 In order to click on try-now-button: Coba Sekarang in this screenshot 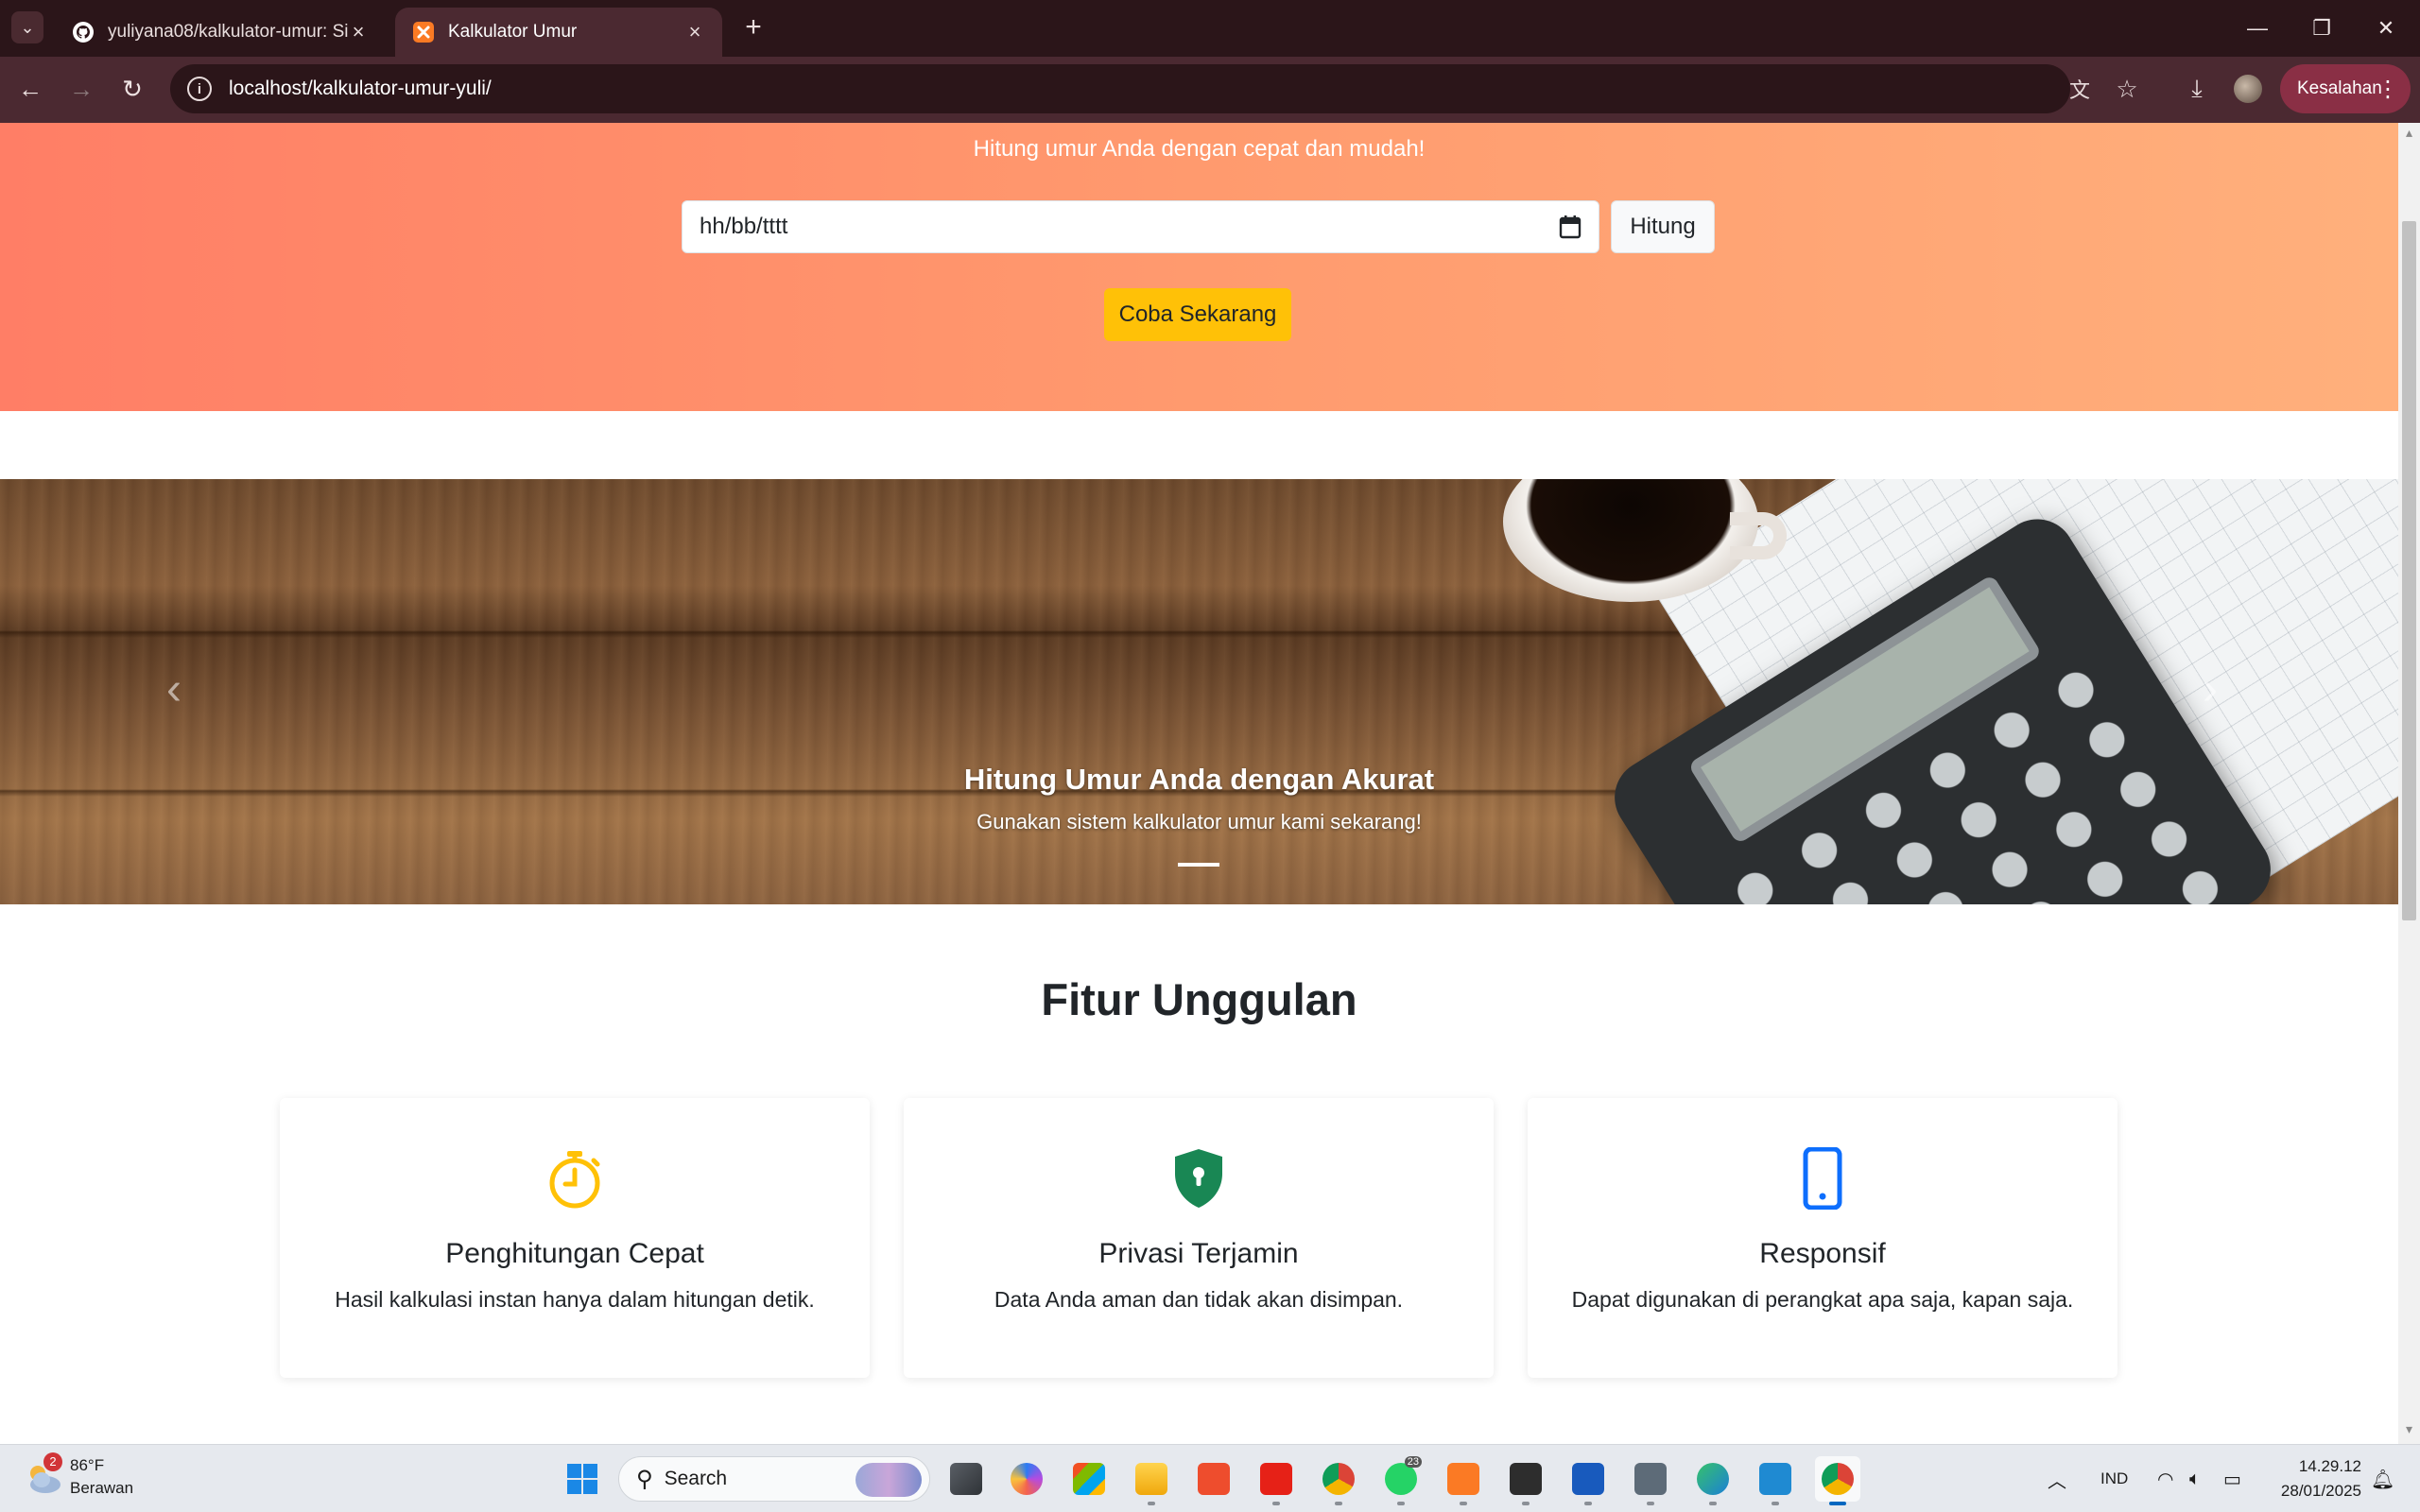, I will do `click(1197, 314)`.